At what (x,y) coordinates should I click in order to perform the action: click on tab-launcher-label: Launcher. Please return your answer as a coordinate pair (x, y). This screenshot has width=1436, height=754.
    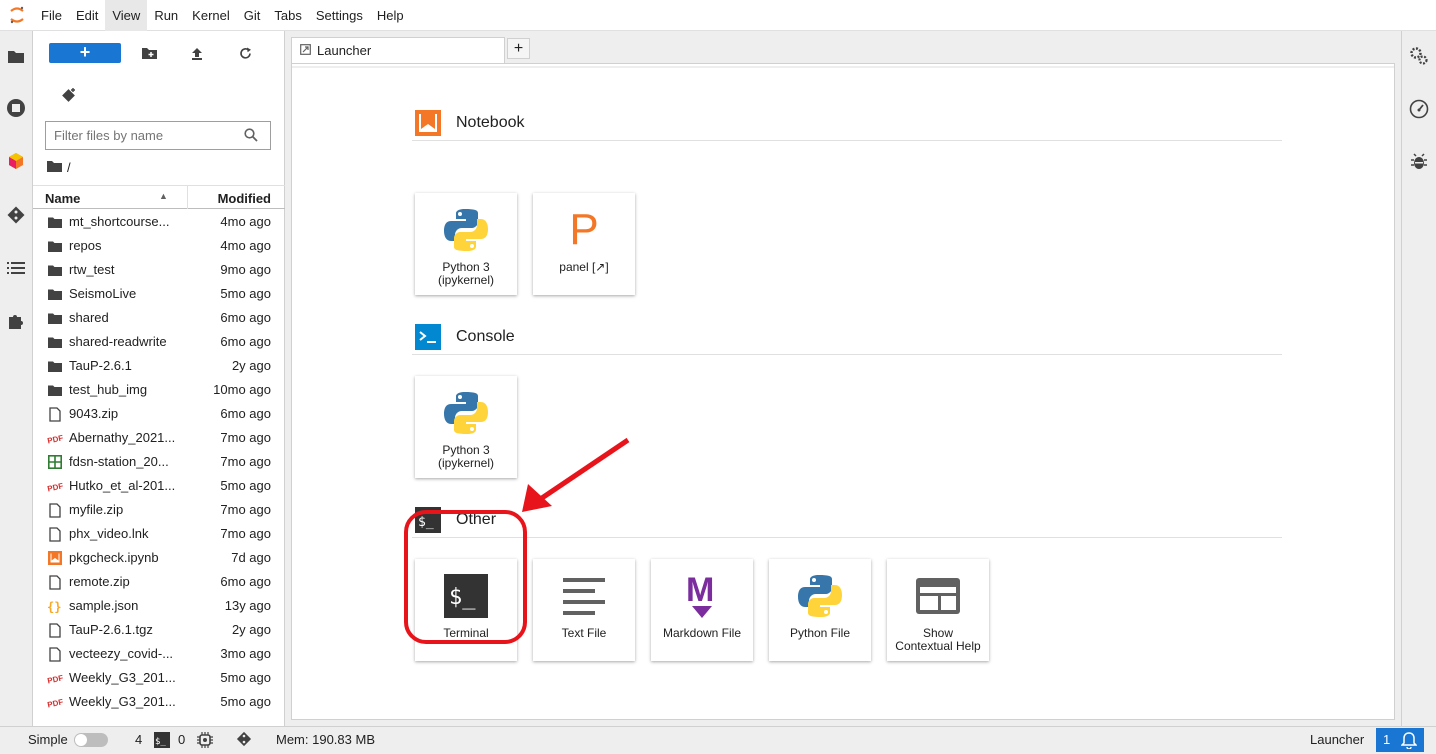
    Looking at the image, I should click on (344, 50).